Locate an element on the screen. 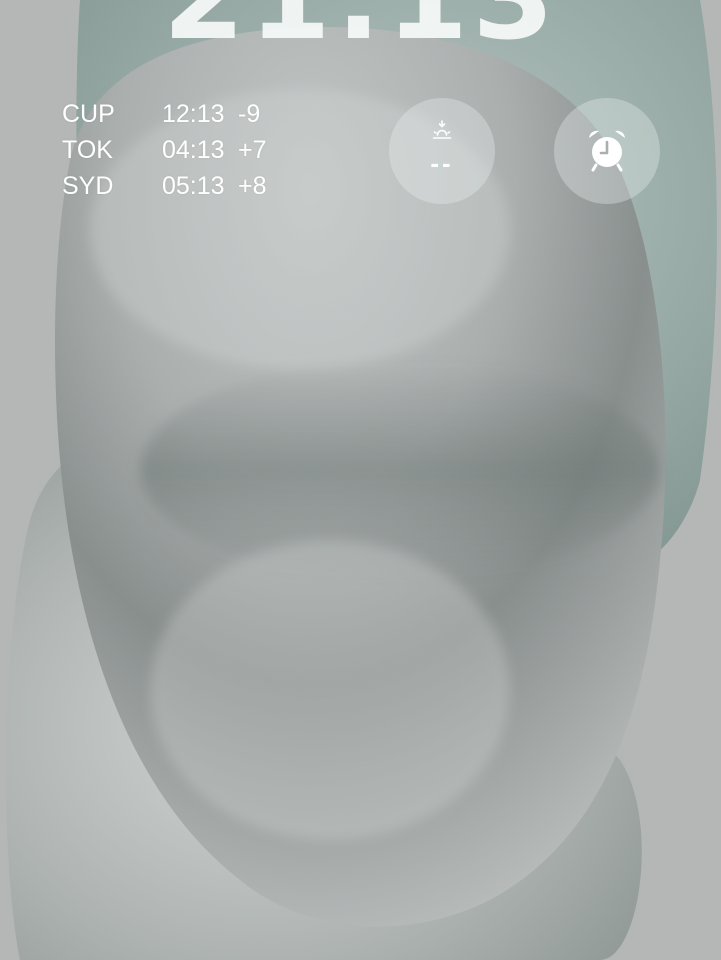  world-clock-offset: +7 is located at coordinates (252, 149).